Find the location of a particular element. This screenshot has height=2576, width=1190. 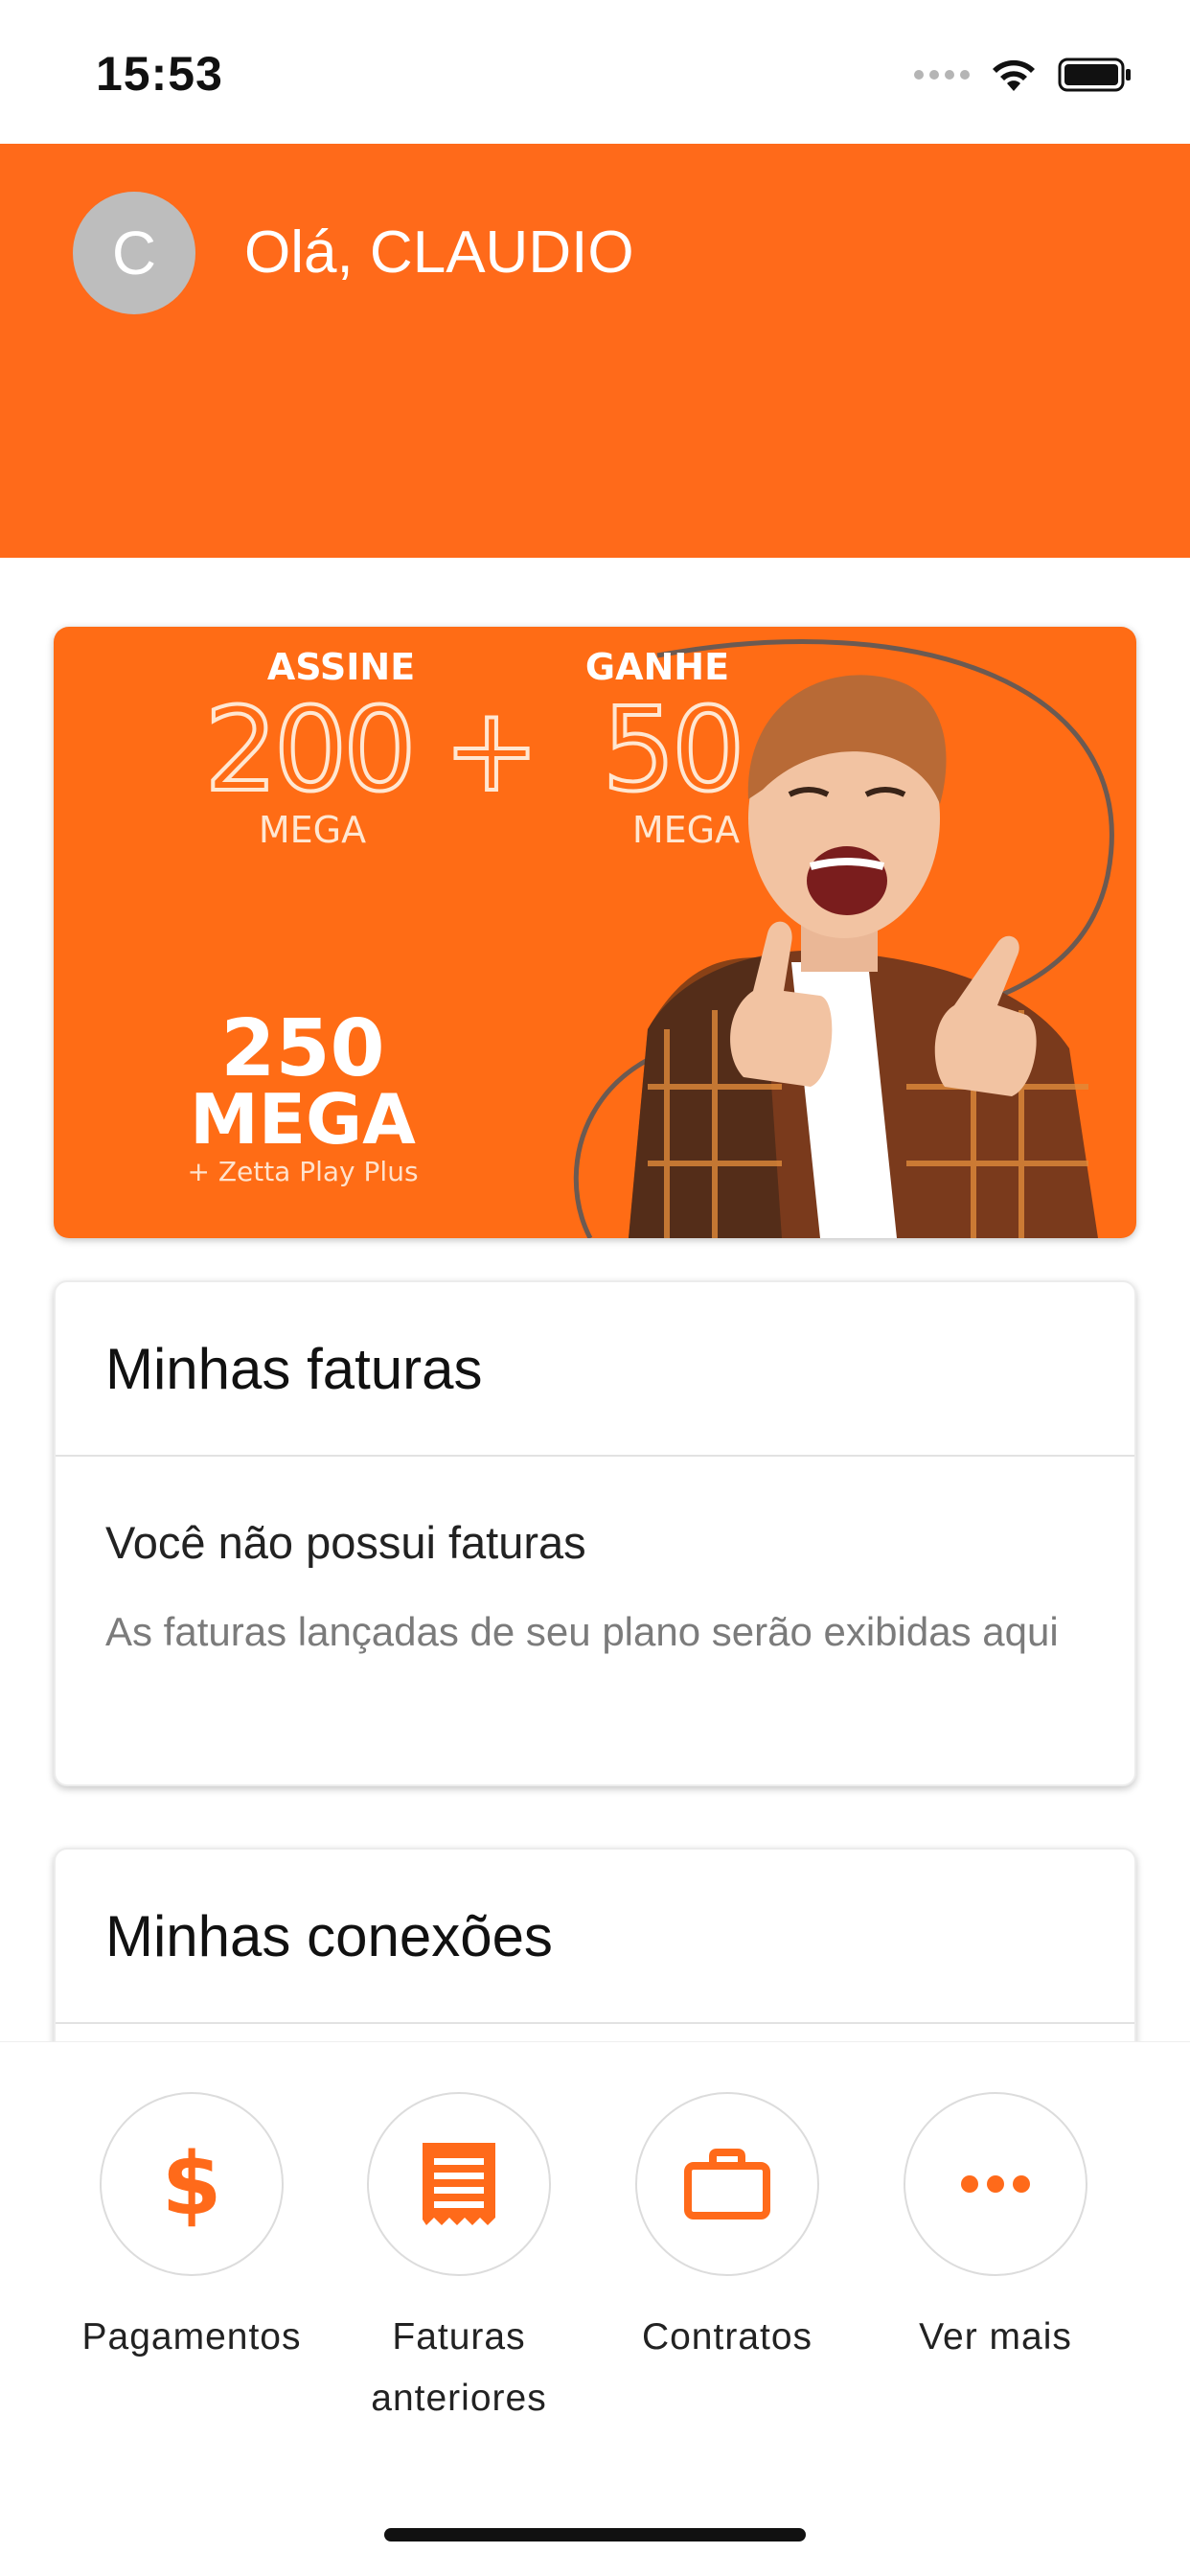

greeting-text: Olá, CLAUDIO is located at coordinates (439, 252).